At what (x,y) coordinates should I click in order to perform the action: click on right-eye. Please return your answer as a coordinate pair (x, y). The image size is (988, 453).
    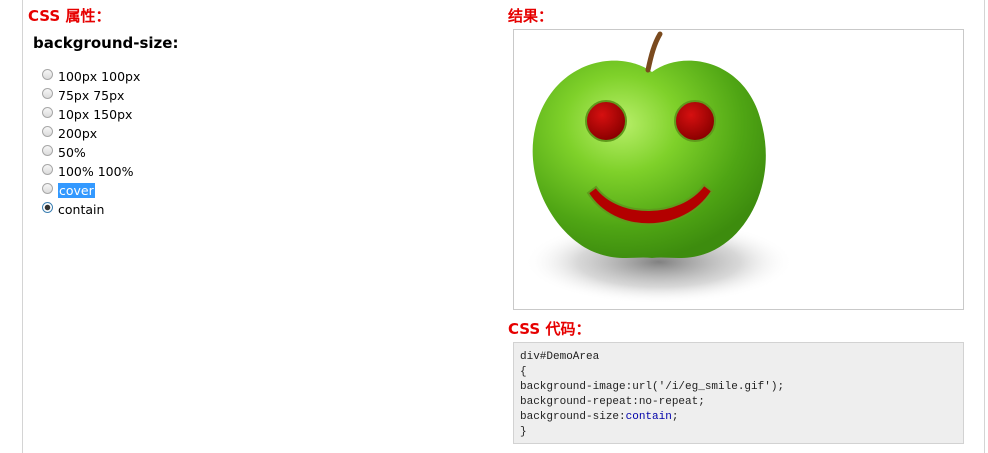
    Looking at the image, I should click on (695, 121).